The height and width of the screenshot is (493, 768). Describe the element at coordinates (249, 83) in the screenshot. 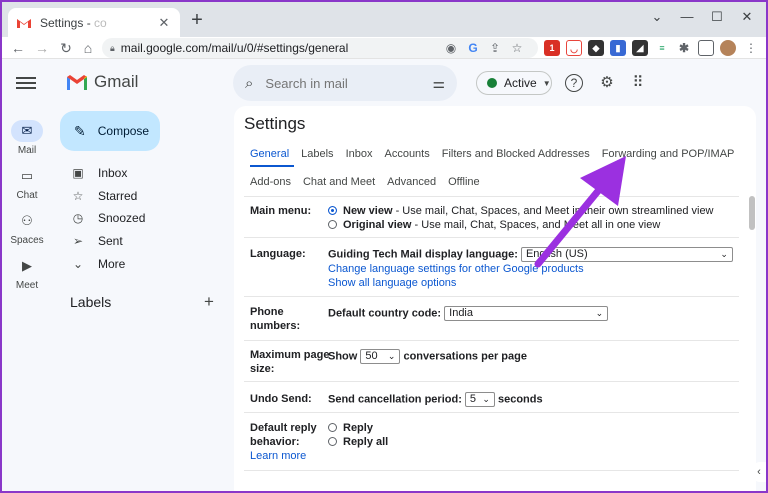

I see `search-icon: ⌕` at that location.